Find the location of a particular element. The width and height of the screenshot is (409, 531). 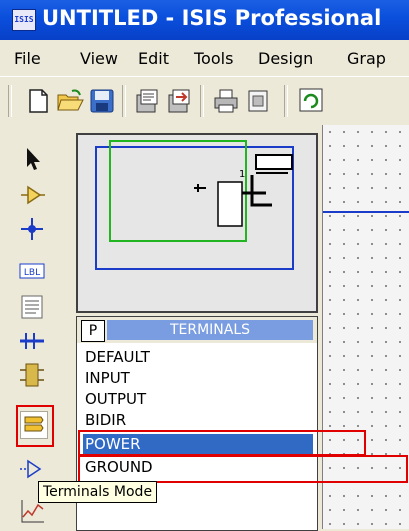

lbl-text: LBL is located at coordinates (32, 273).